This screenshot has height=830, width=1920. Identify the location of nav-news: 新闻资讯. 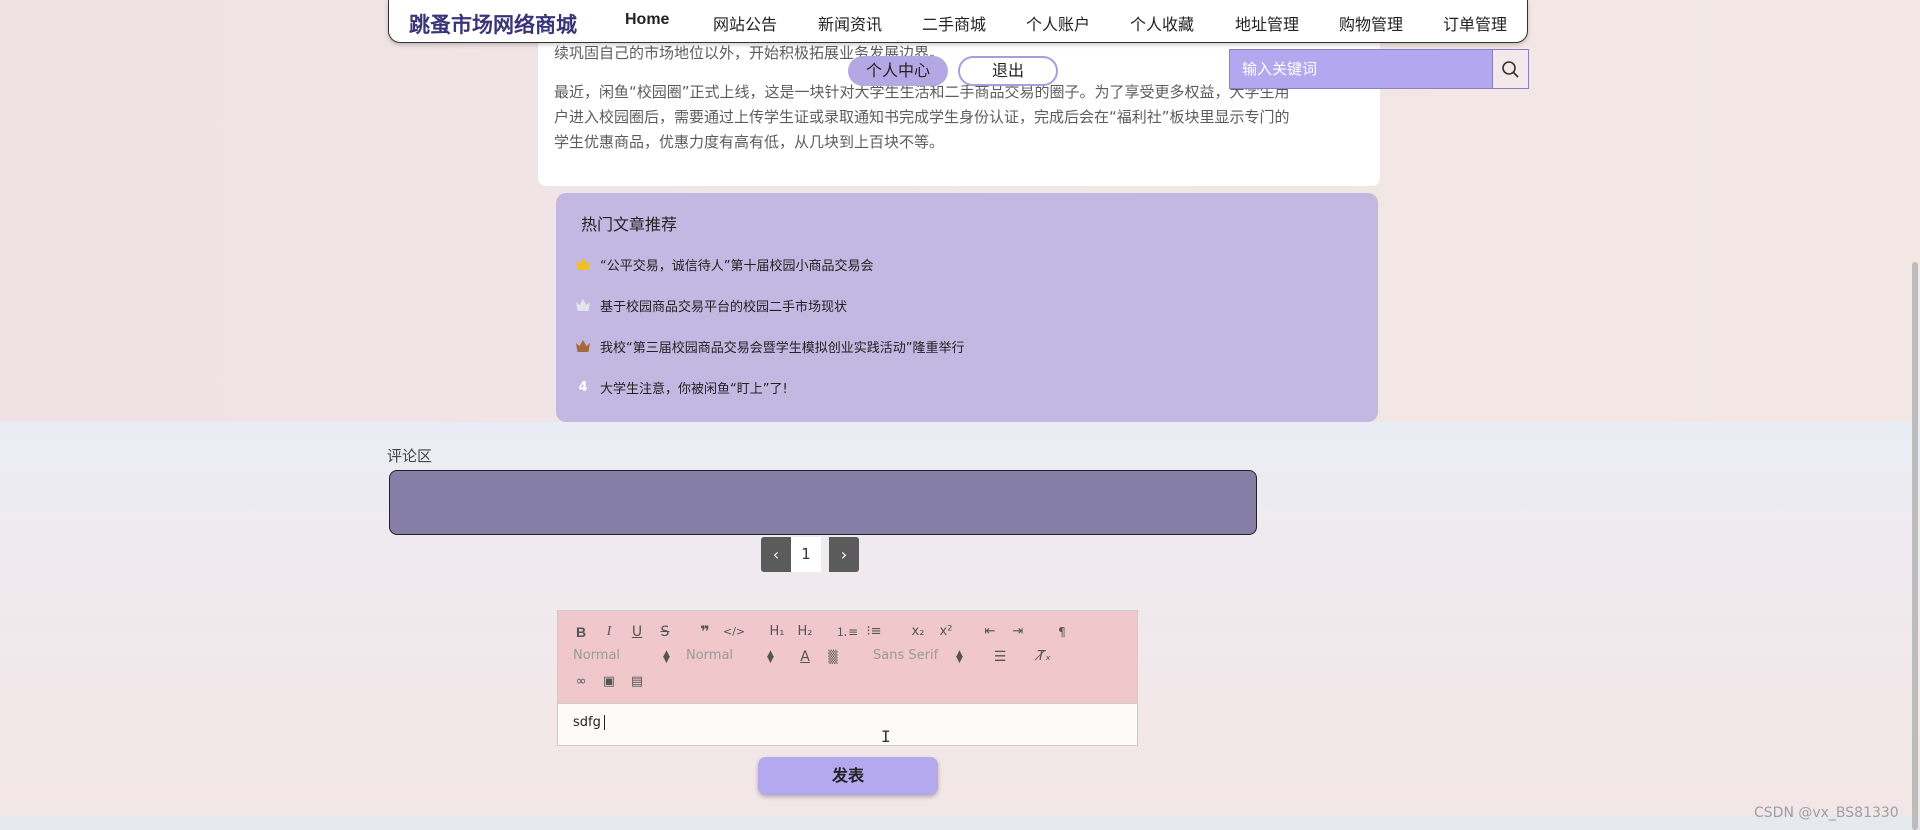
(850, 23).